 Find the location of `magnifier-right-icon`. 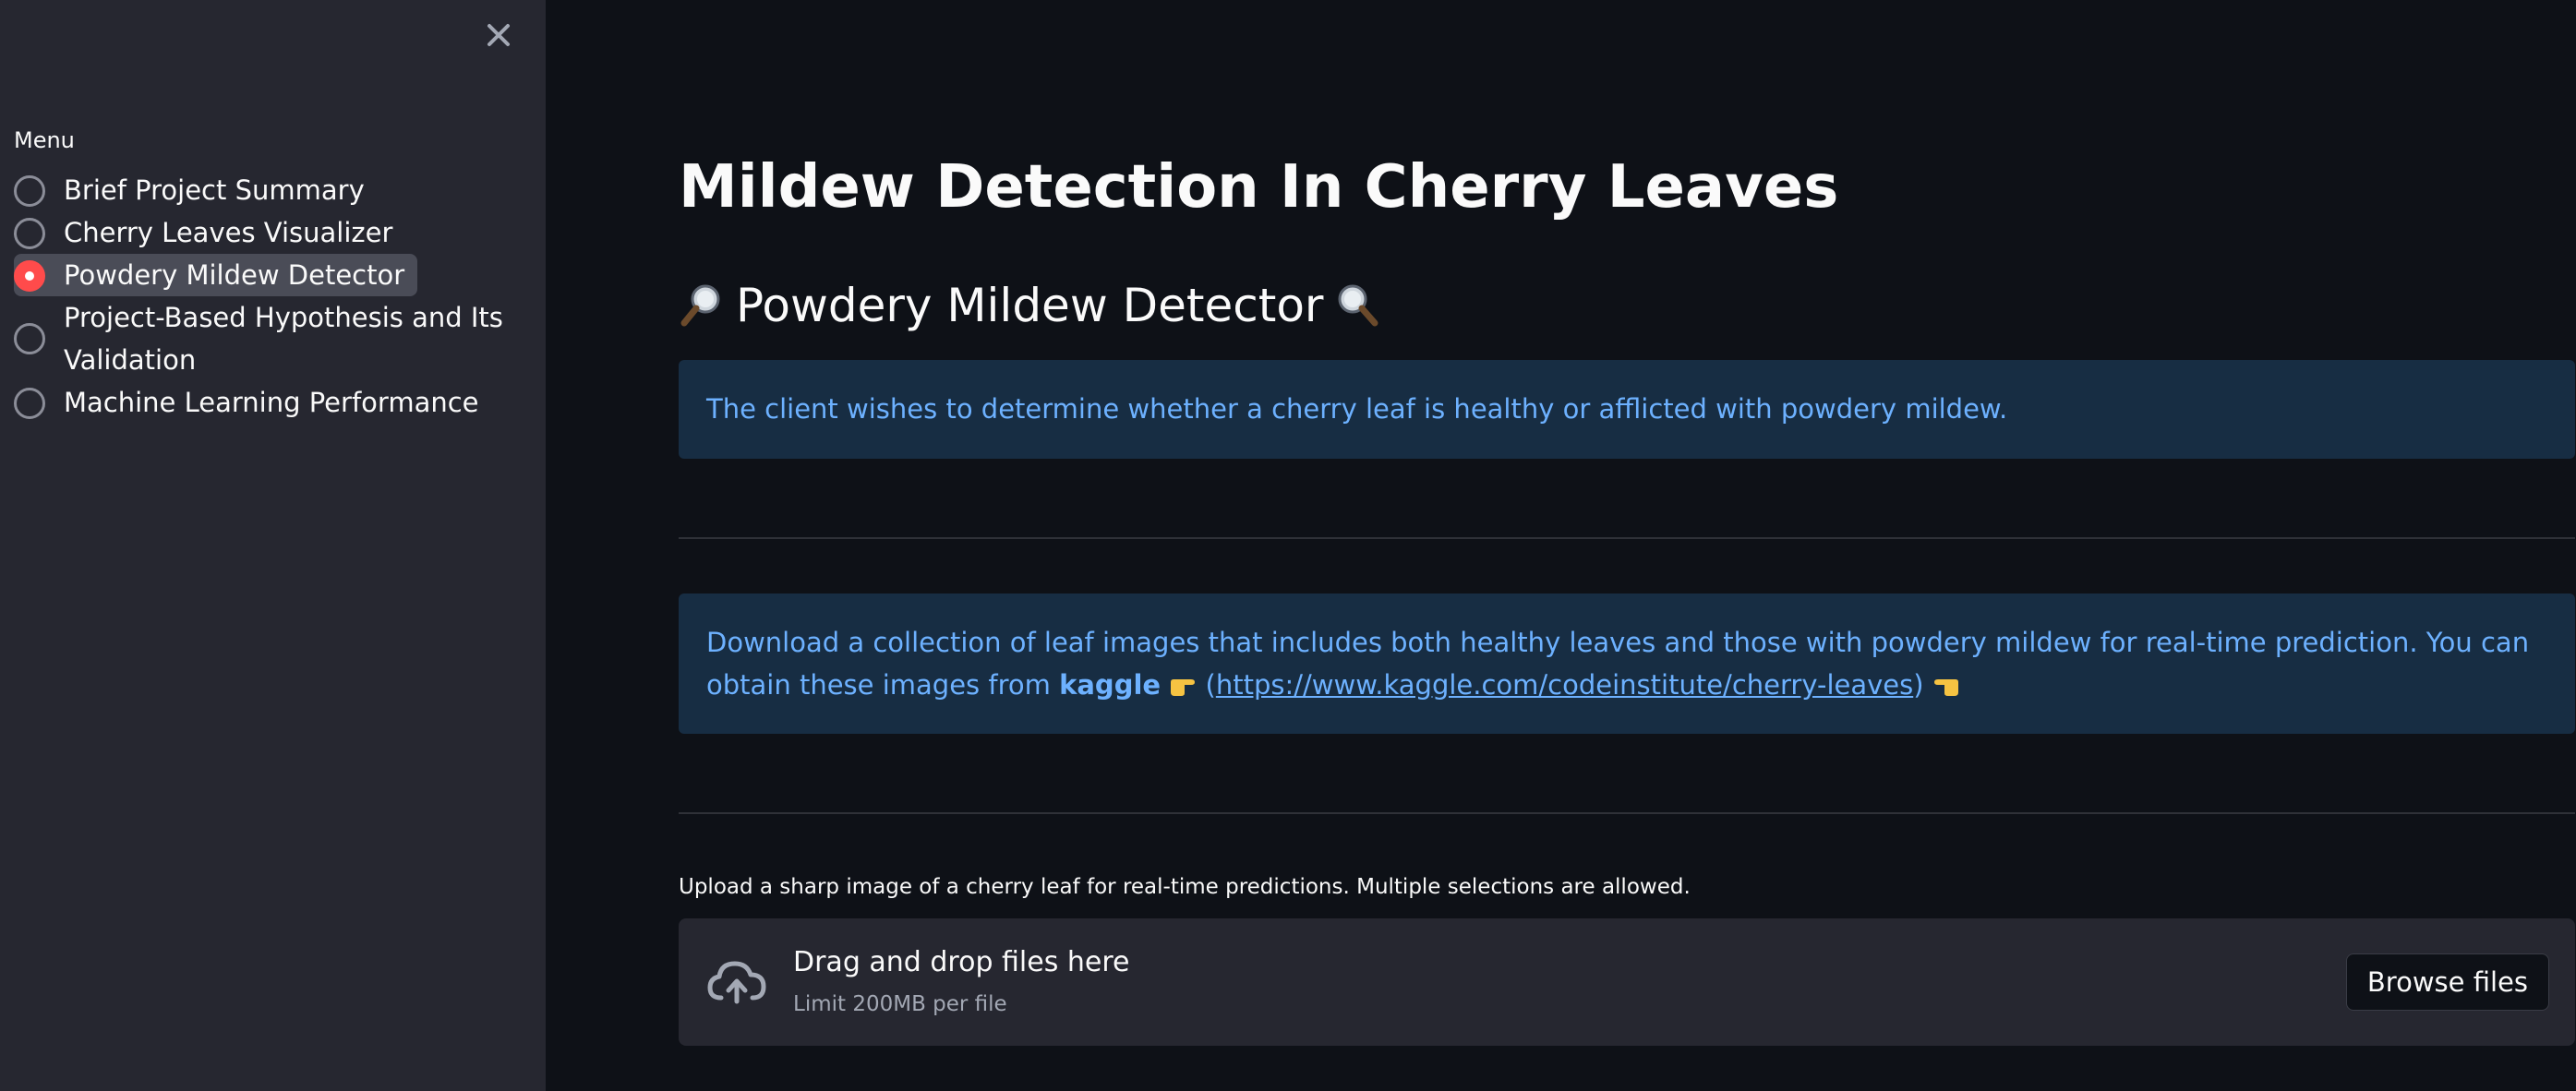

magnifier-right-icon is located at coordinates (1358, 305).